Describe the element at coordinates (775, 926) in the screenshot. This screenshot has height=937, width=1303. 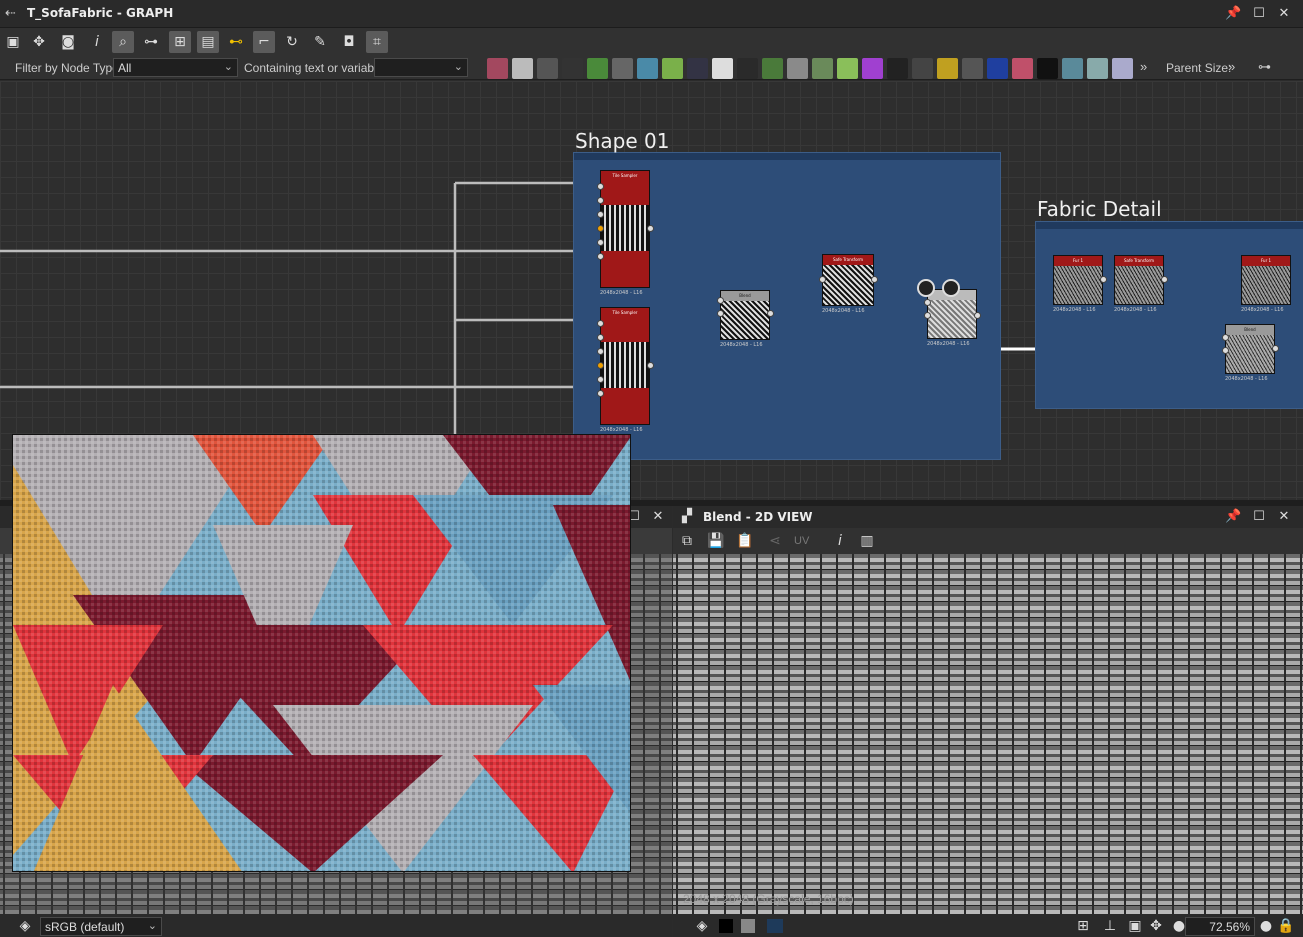
I see `color-channel-icon` at that location.